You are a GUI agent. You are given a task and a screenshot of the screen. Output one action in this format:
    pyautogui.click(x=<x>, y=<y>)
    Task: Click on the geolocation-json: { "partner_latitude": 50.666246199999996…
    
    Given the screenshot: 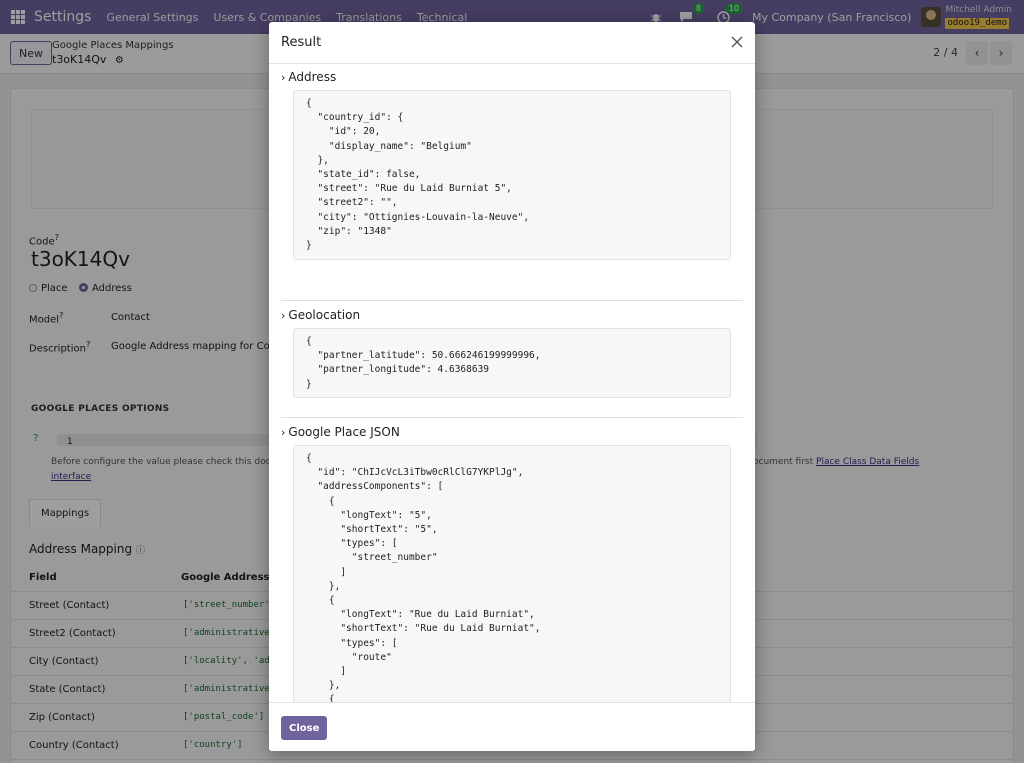 What is the action you would take?
    pyautogui.click(x=512, y=363)
    